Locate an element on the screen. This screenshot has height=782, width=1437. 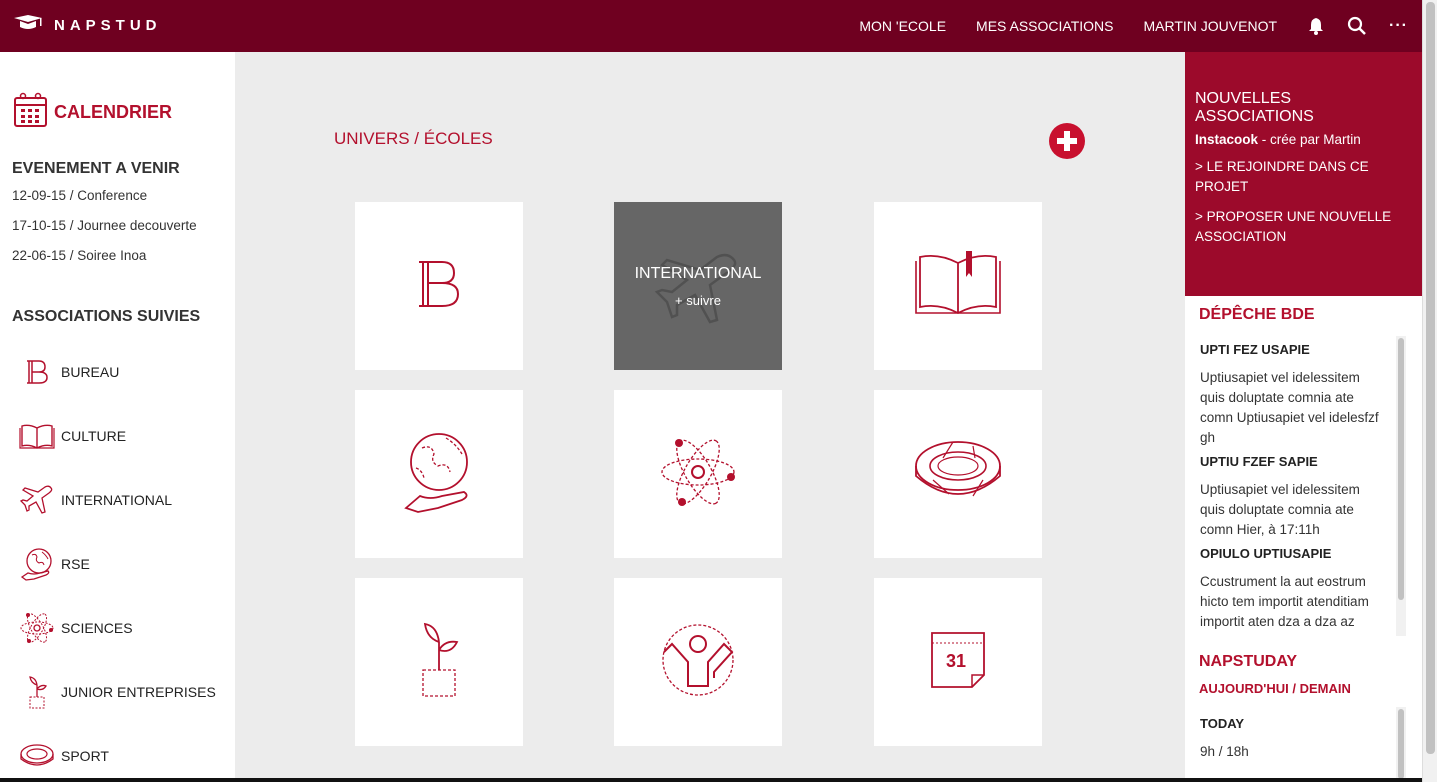
calendar-31-icon: 31 is located at coordinates (958, 662).